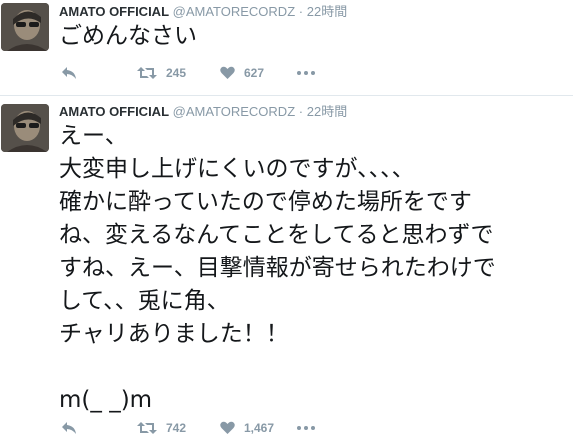 Image resolution: width=573 pixels, height=440 pixels. I want to click on retweet-button: 742, so click(161, 428).